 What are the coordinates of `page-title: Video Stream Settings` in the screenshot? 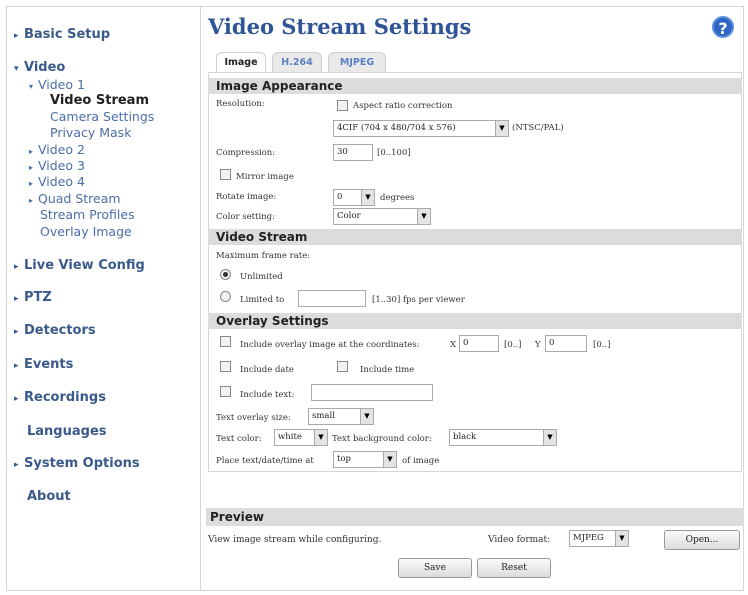 It's located at (340, 26).